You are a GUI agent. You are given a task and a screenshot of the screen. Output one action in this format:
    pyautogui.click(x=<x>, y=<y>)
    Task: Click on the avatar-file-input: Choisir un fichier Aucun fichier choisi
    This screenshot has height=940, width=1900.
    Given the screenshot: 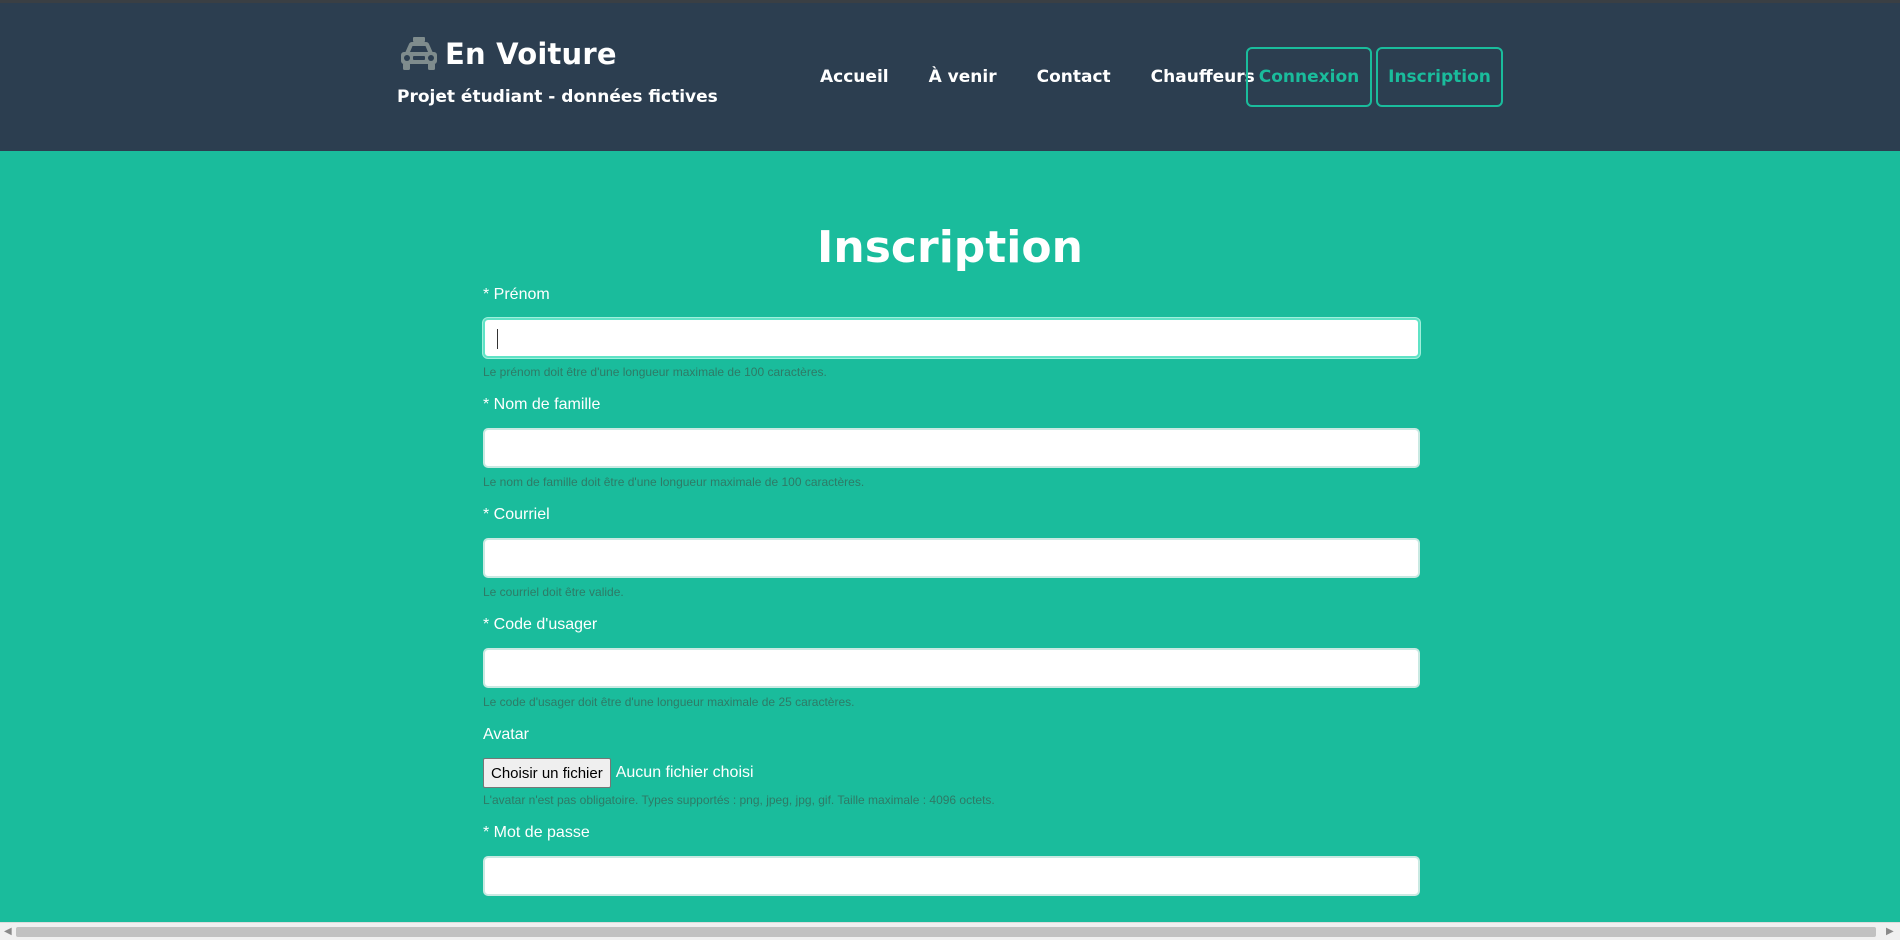 What is the action you would take?
    pyautogui.click(x=951, y=773)
    